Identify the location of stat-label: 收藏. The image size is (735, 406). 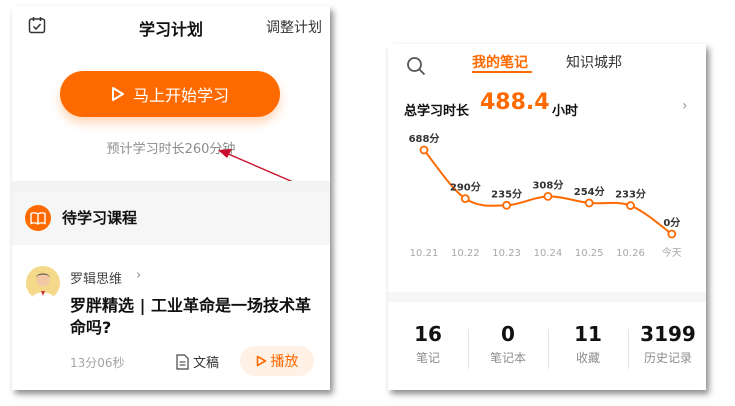
(587, 358).